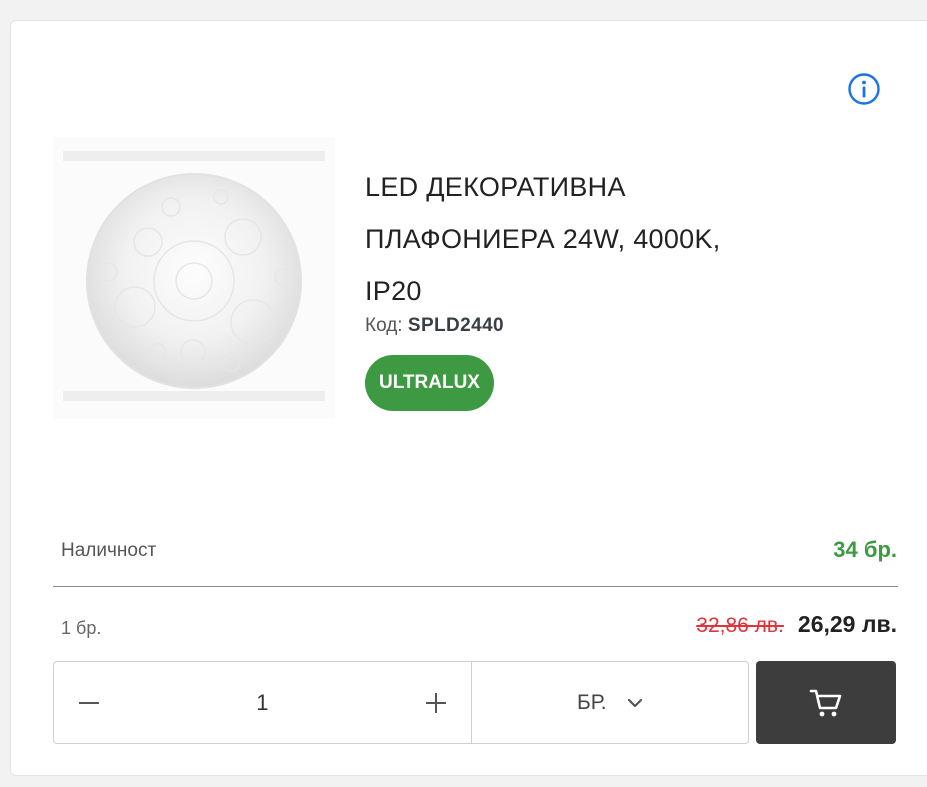  I want to click on product-title-line: IP20, so click(393, 291).